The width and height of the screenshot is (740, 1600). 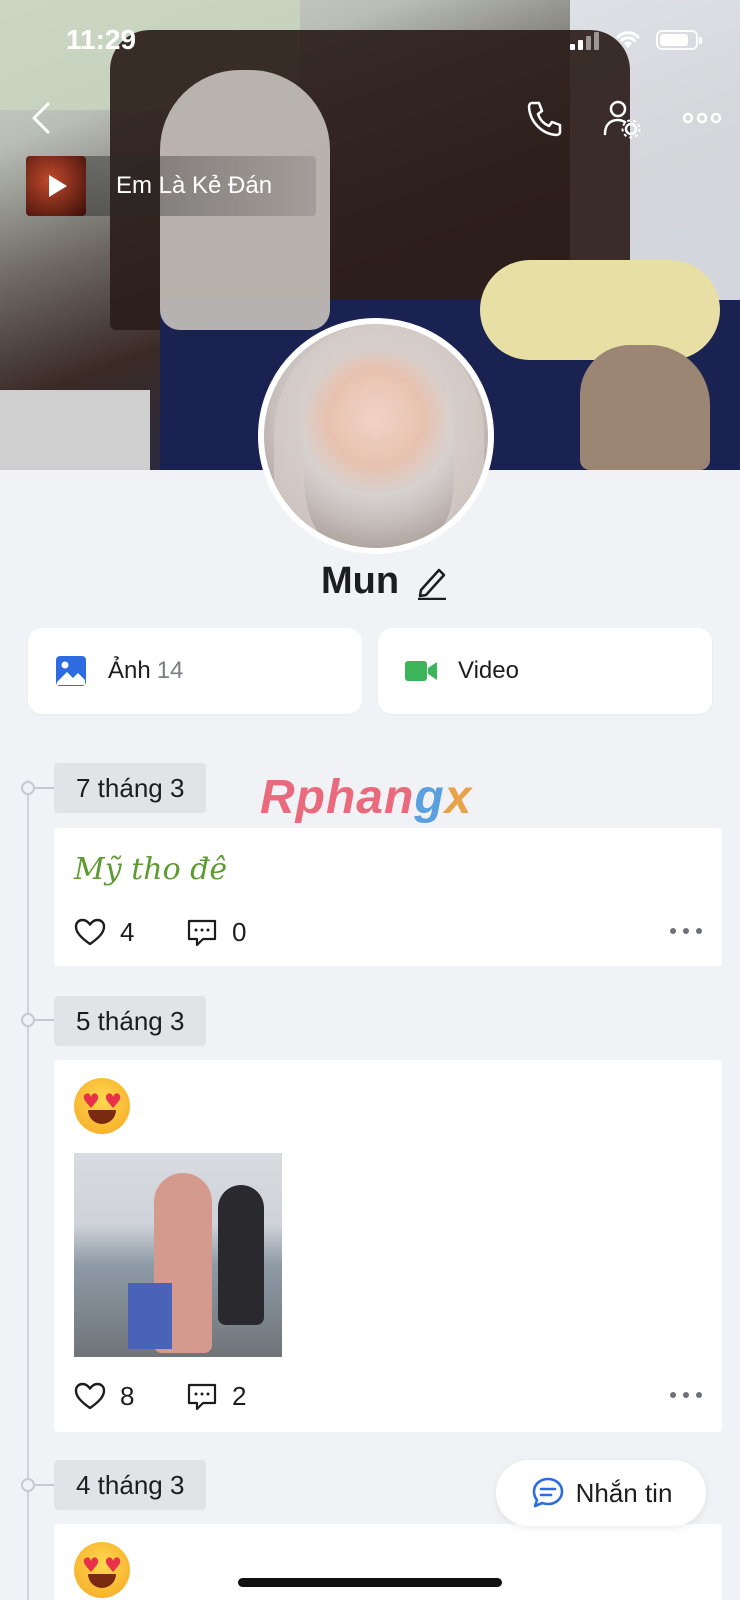 I want to click on post-actions: 8 2, so click(x=388, y=1396).